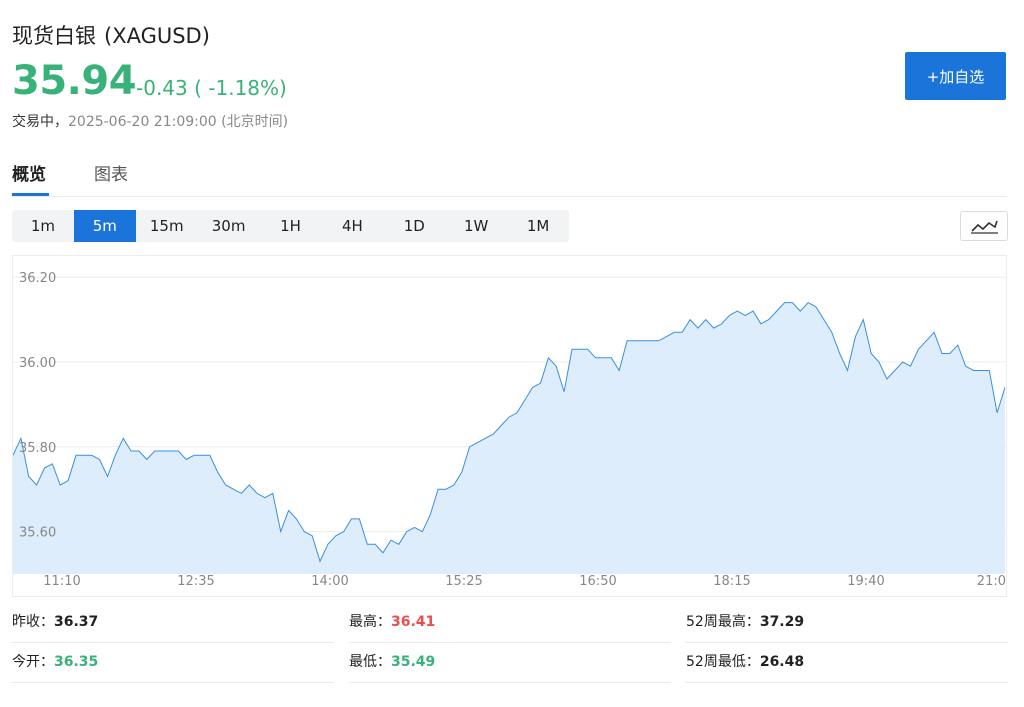 This screenshot has width=1024, height=707. Describe the element at coordinates (37, 533) in the screenshot. I see `y-tick-label: 35.60` at that location.